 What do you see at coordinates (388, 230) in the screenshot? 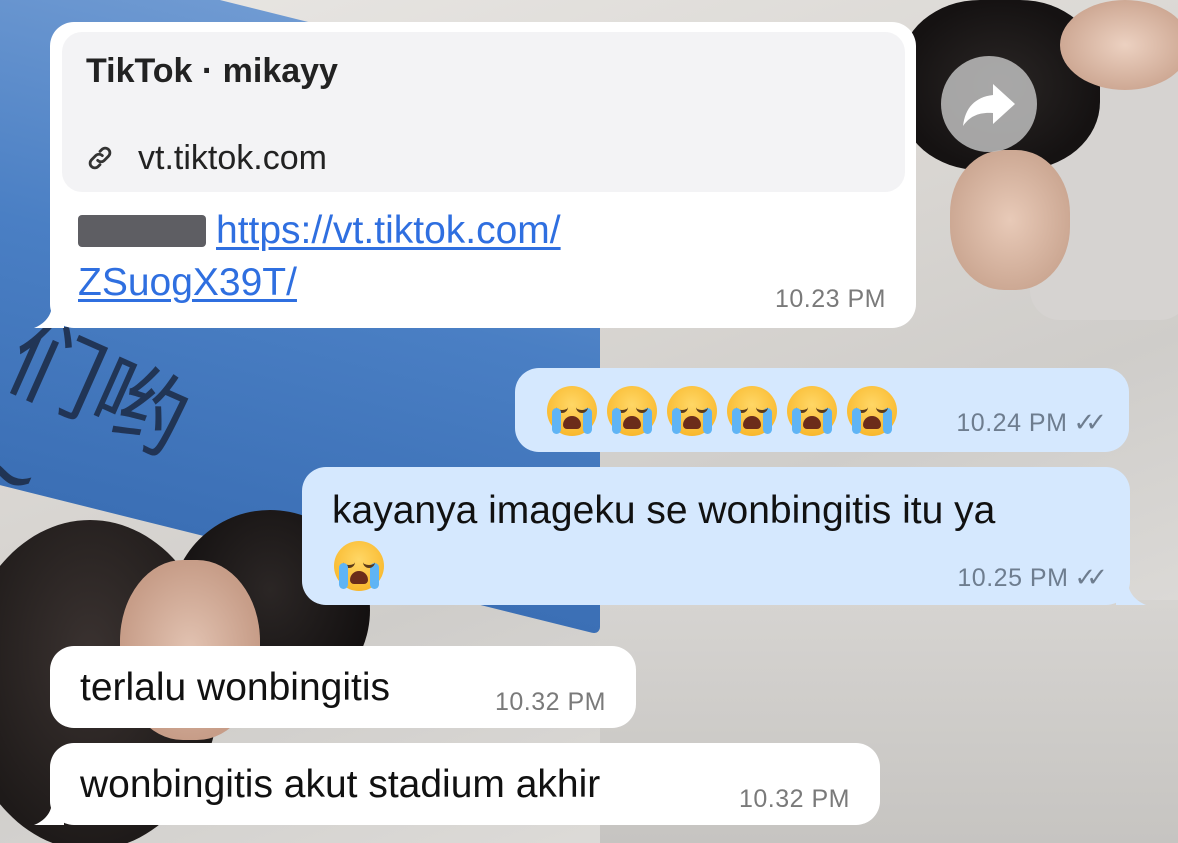
I see `link-url-line1: https://vt.tiktok.com/` at bounding box center [388, 230].